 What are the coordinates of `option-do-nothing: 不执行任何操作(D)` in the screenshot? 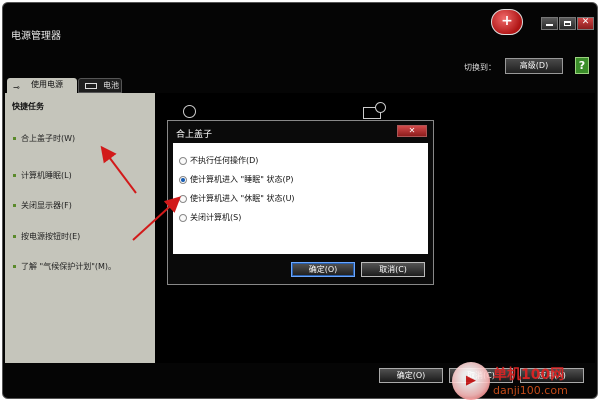 It's located at (218, 160).